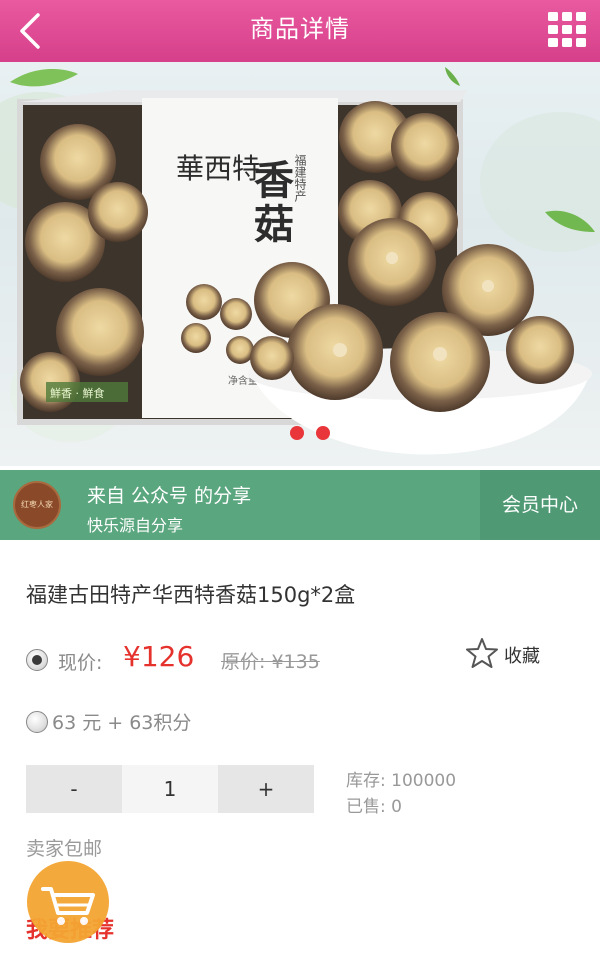 The width and height of the screenshot is (600, 959). What do you see at coordinates (366, 807) in the screenshot?
I see `sold-label: 已售:` at bounding box center [366, 807].